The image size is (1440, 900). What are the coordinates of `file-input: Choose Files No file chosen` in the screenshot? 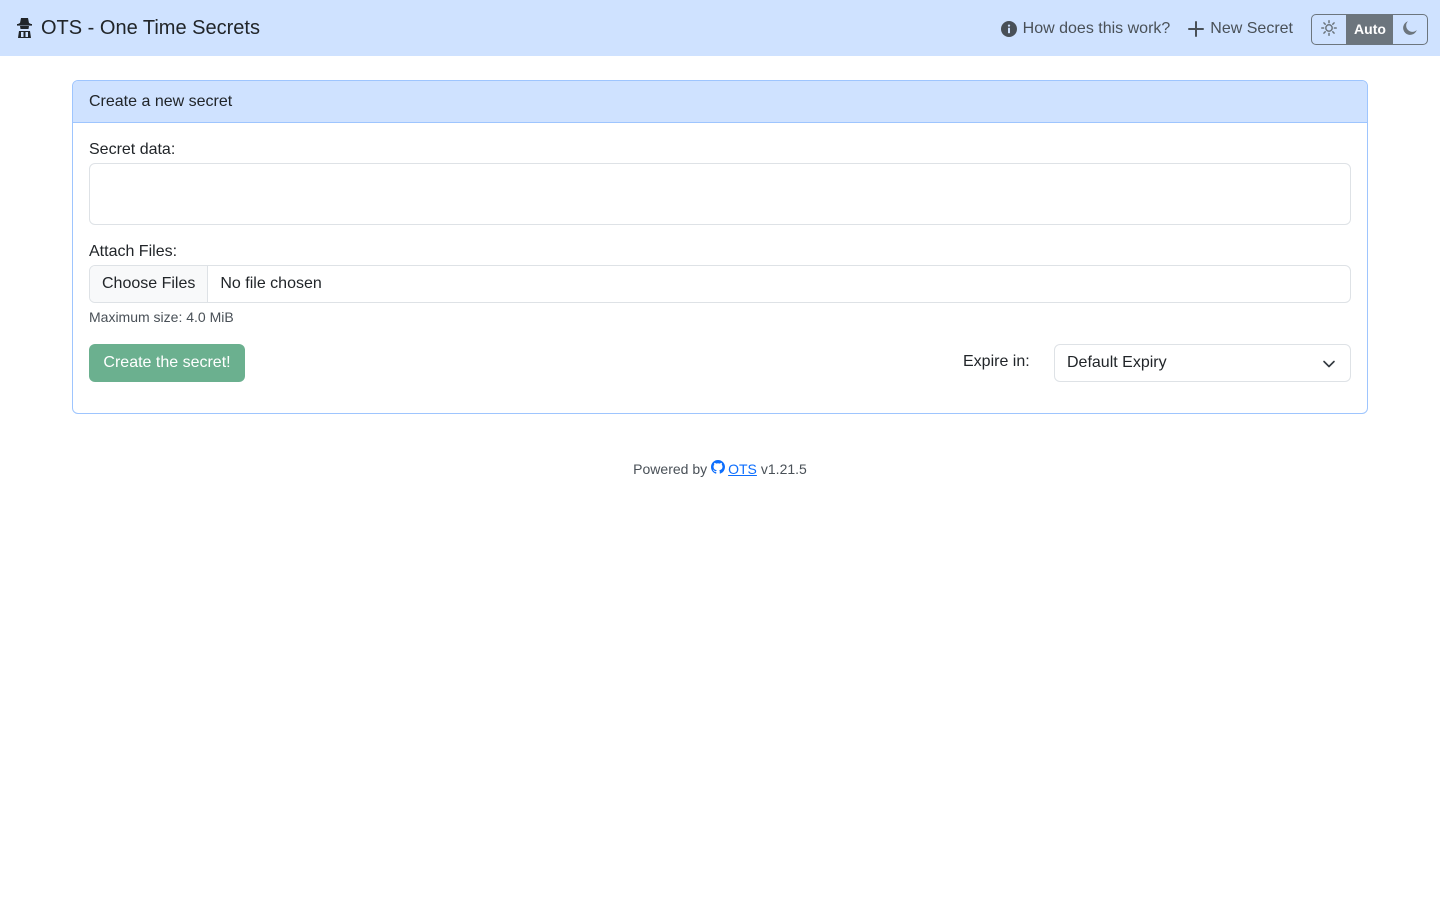 It's located at (720, 284).